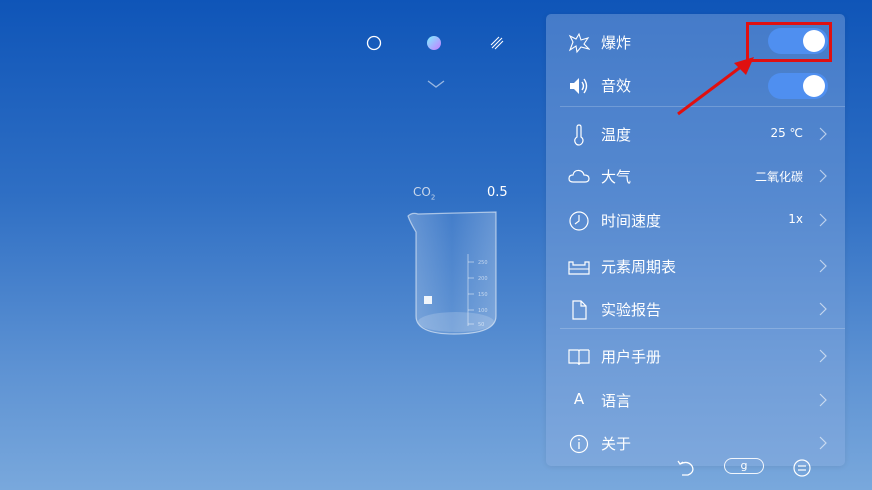 Image resolution: width=872 pixels, height=490 pixels. Describe the element at coordinates (695, 266) in the screenshot. I see `setting-periodic-table: 元素周期表` at that location.